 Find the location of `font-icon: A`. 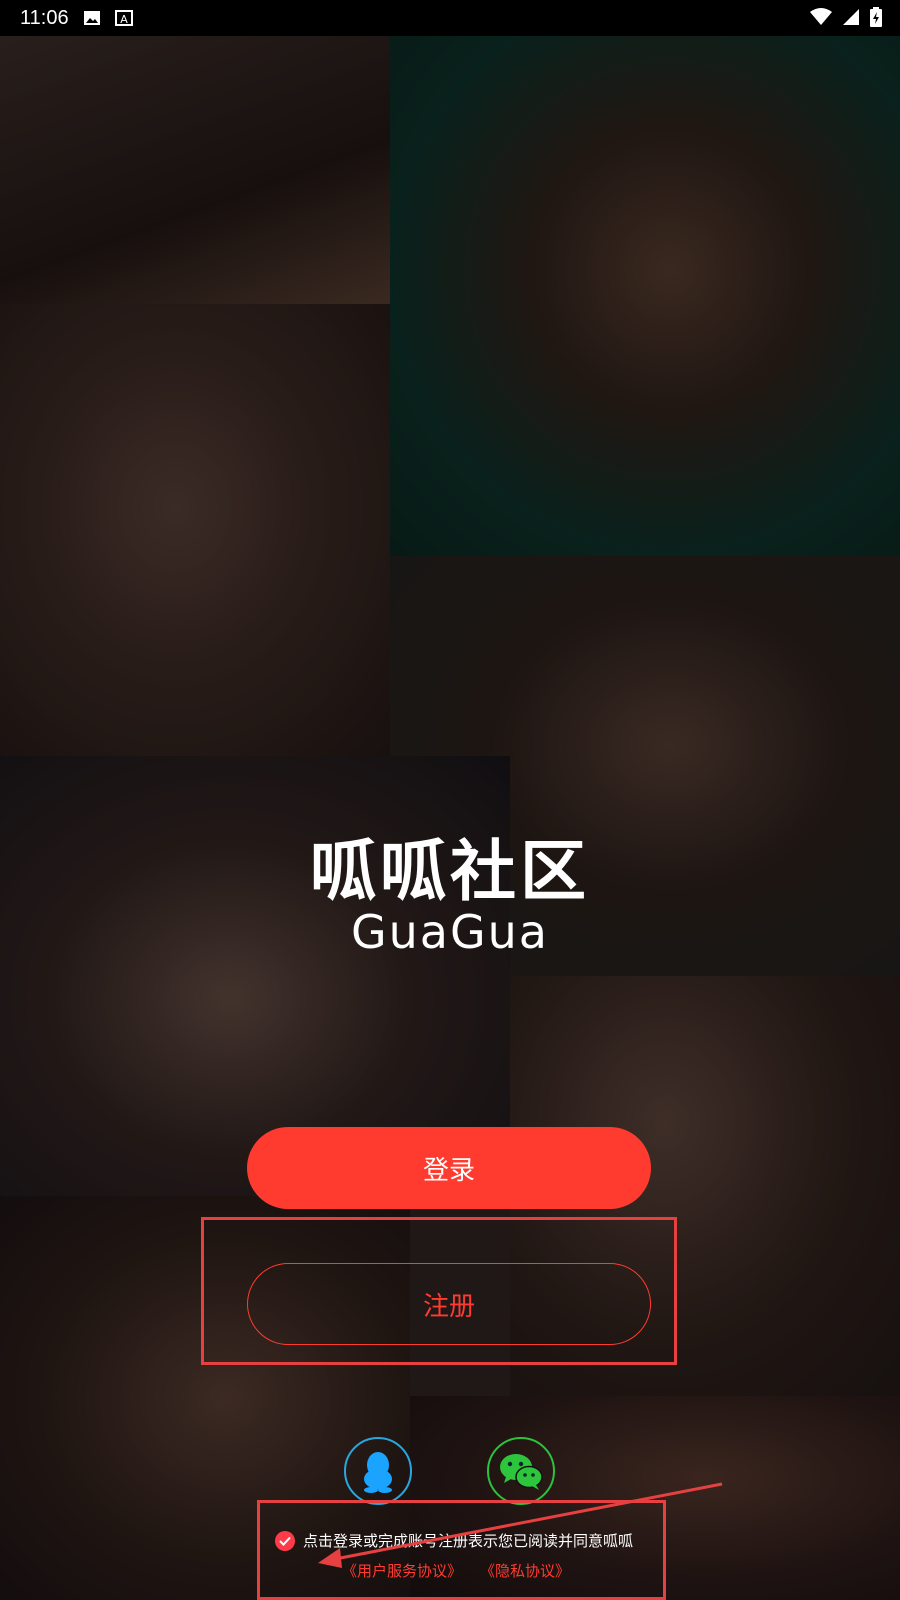

font-icon: A is located at coordinates (123, 18).